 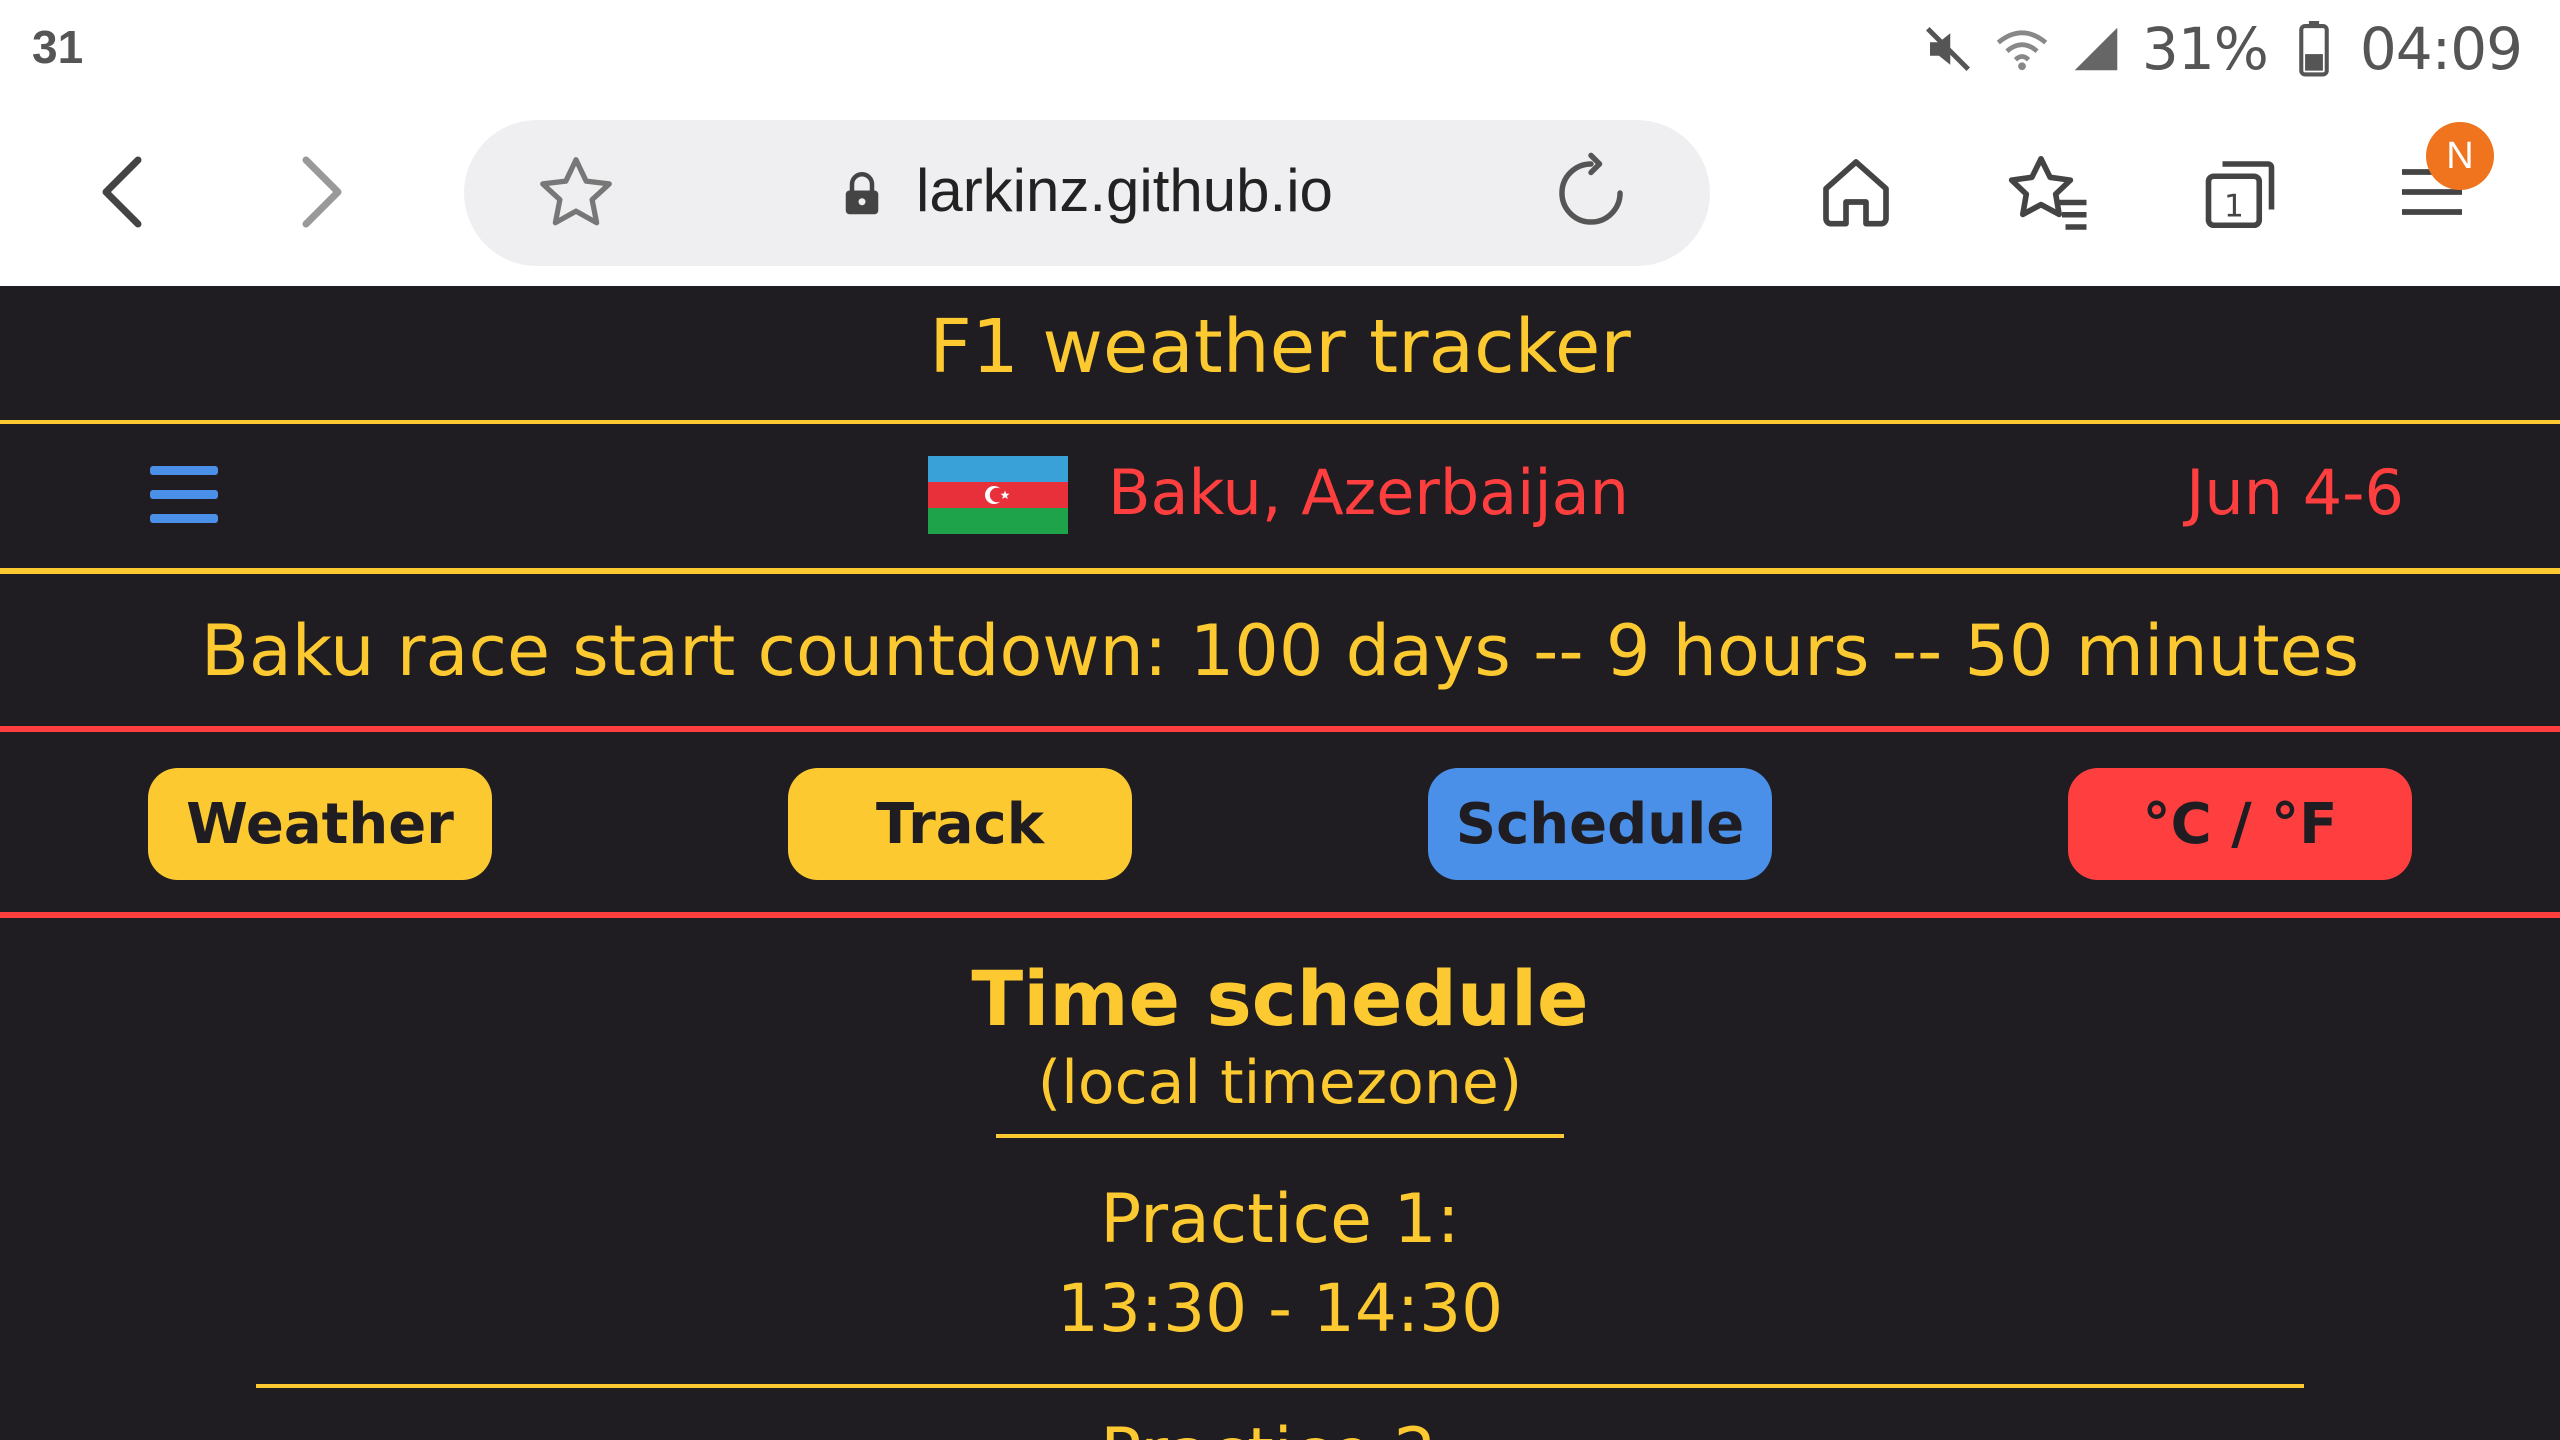 What do you see at coordinates (1280, 998) in the screenshot?
I see `schedule-title: Time schedule` at bounding box center [1280, 998].